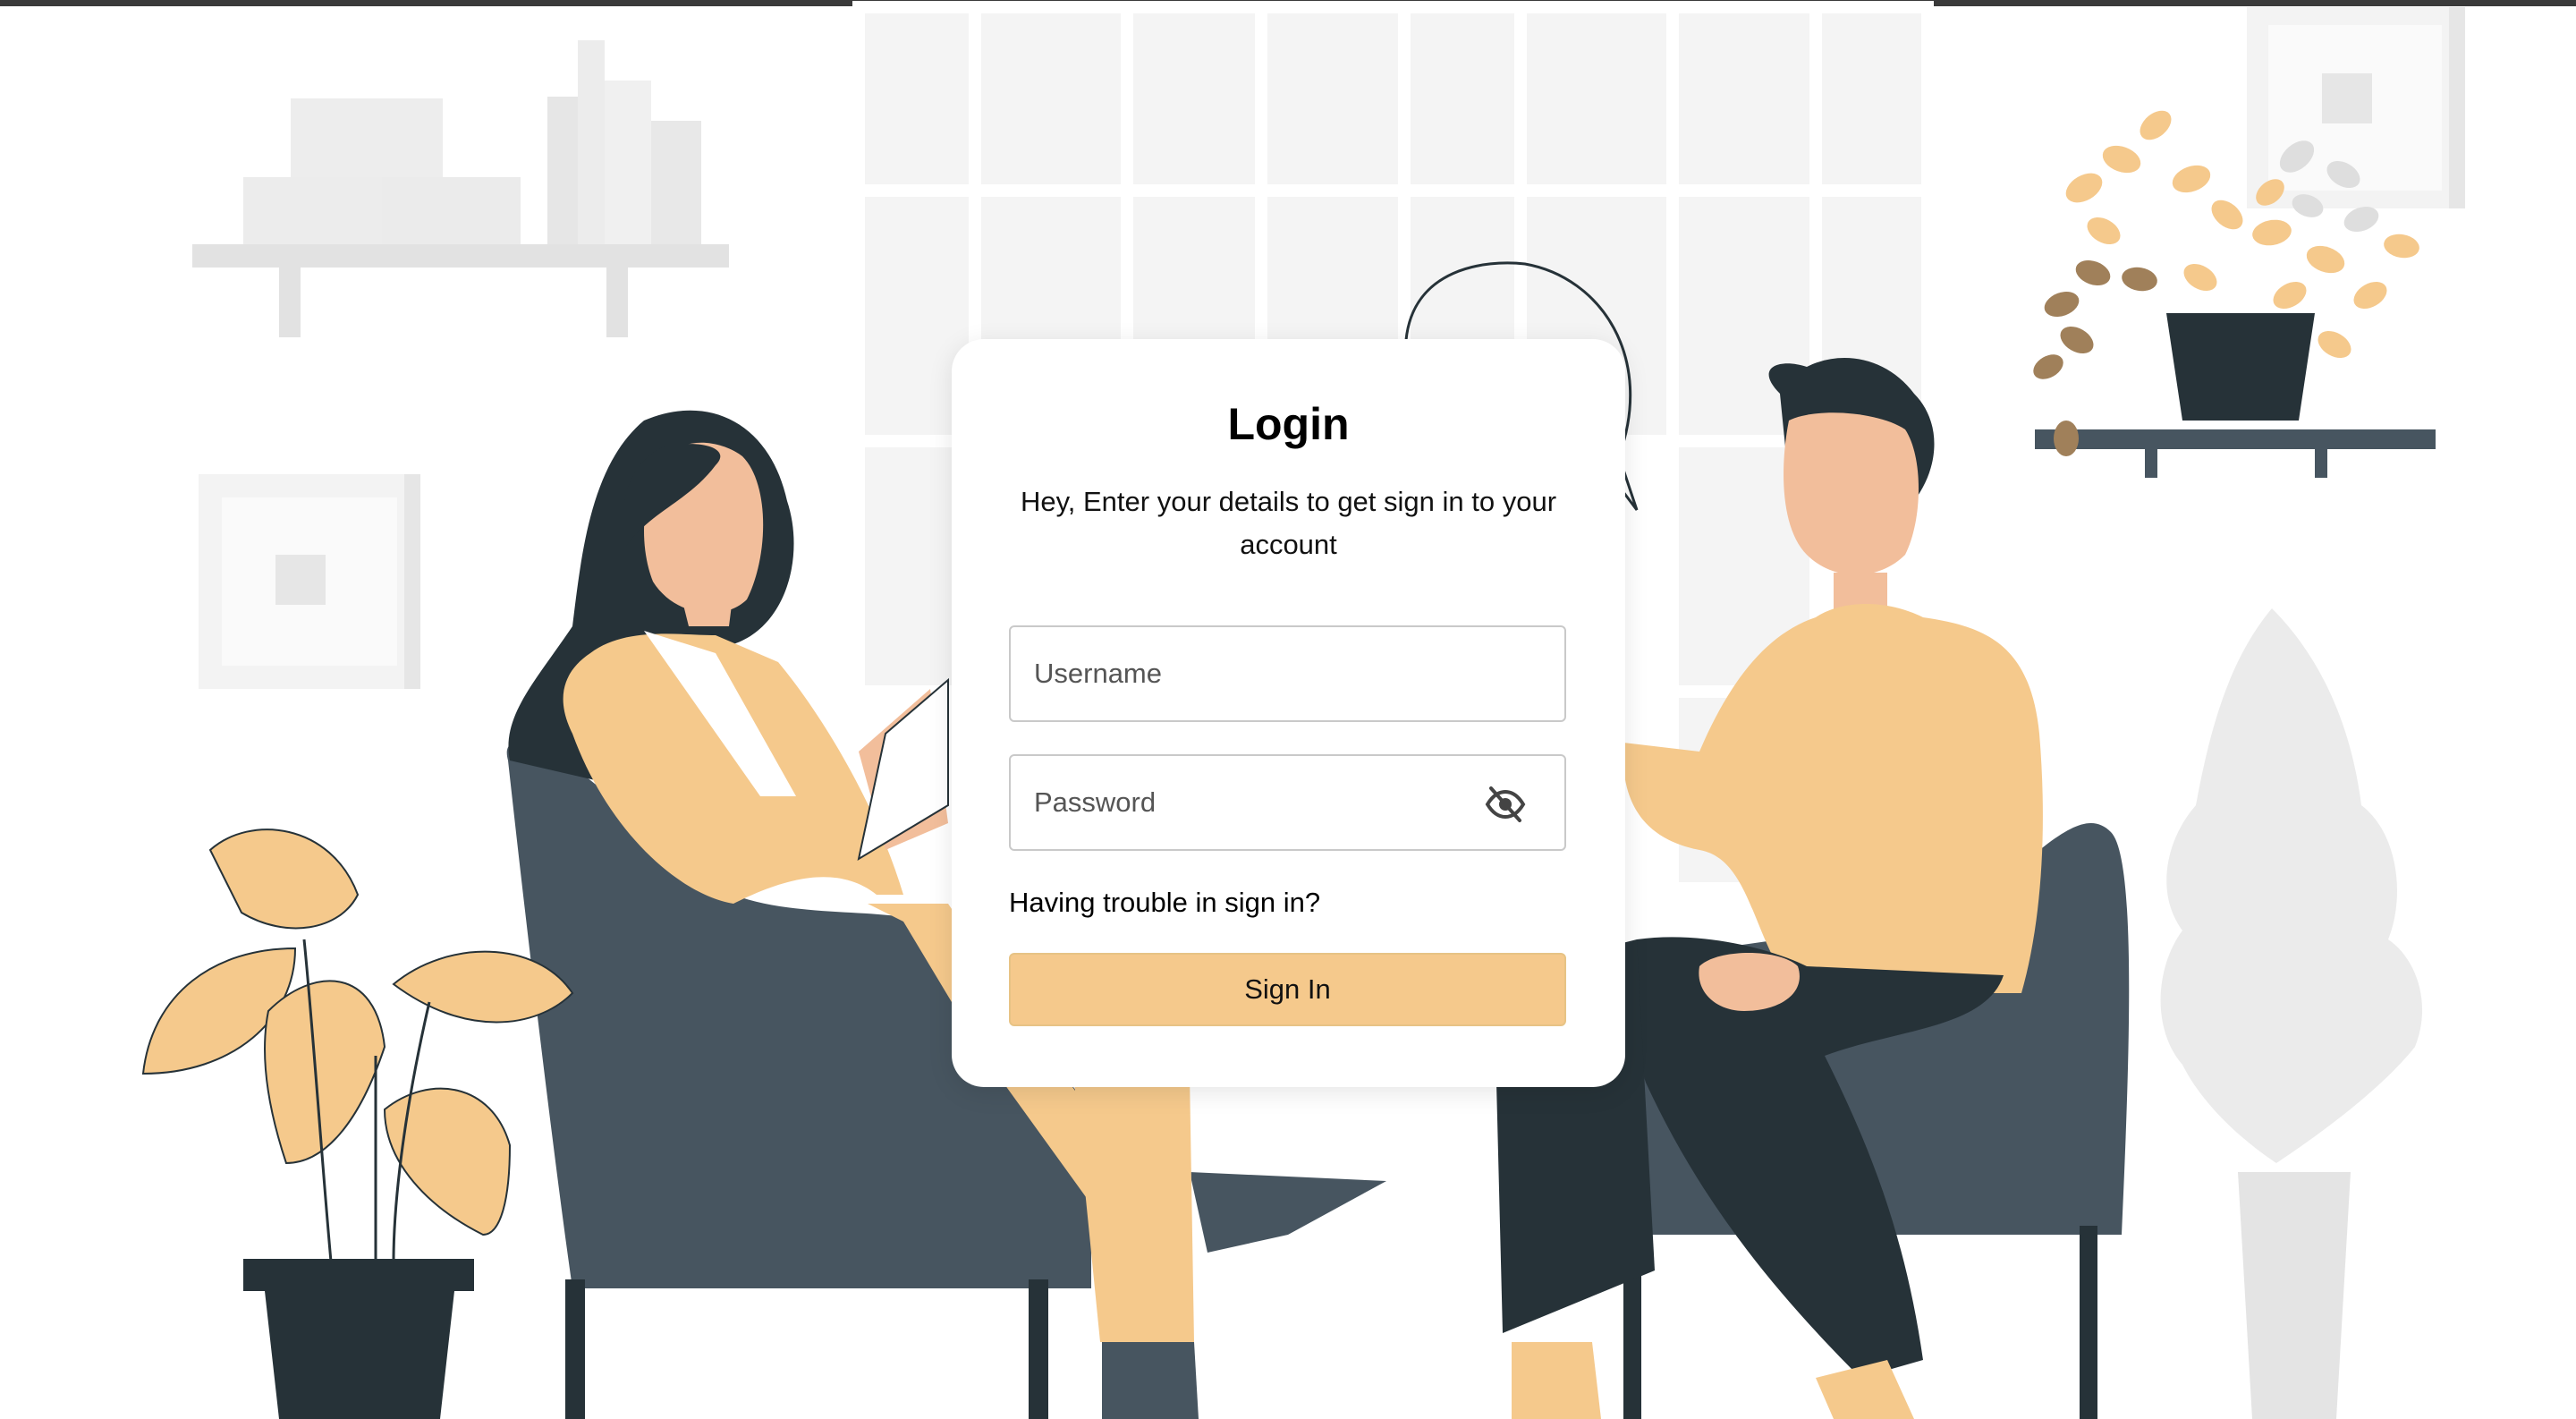 This screenshot has height=1419, width=2576. What do you see at coordinates (309, 581) in the screenshot?
I see `picture-frame-illustration` at bounding box center [309, 581].